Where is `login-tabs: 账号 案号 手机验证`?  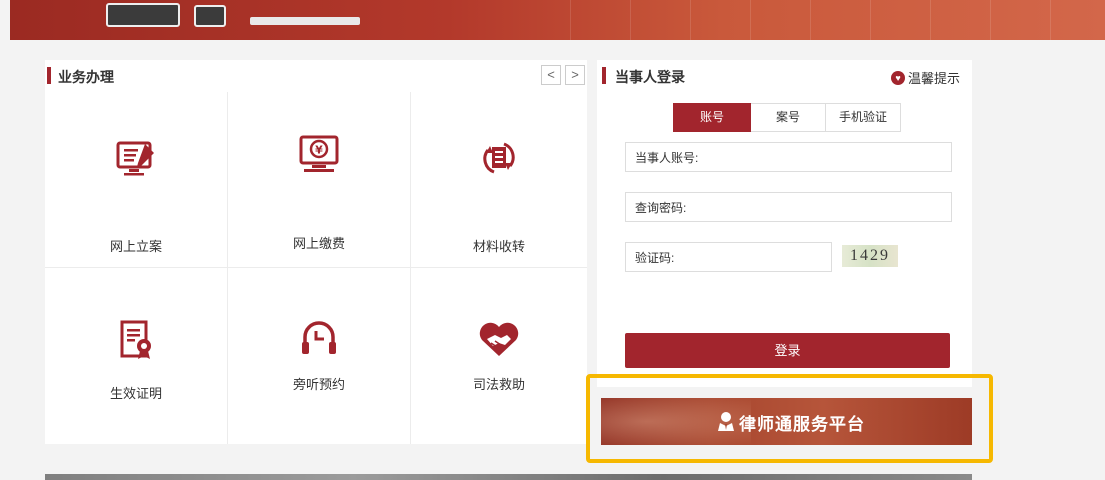
login-tabs: 账号 案号 手机验证 is located at coordinates (787, 117).